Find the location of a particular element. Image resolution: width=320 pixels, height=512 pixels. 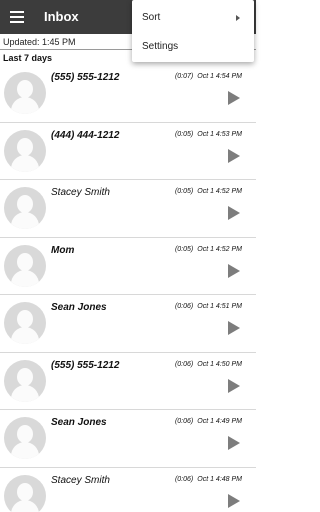

message-meta: (0:05) Oct 1 4:53 PM is located at coordinates (208, 134).